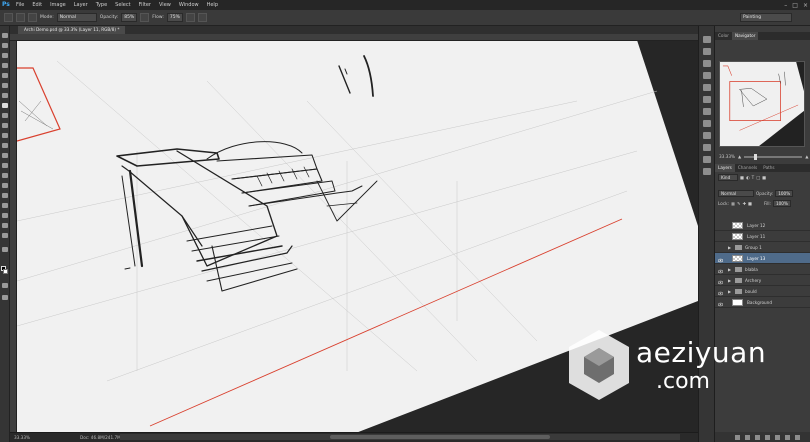  What do you see at coordinates (748, 177) in the screenshot?
I see `filter-adjust-icon: ◐` at bounding box center [748, 177].